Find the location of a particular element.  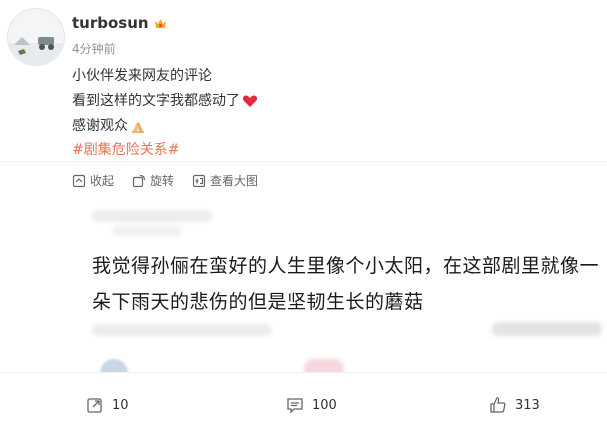

collapse-button: 收起 is located at coordinates (93, 180).